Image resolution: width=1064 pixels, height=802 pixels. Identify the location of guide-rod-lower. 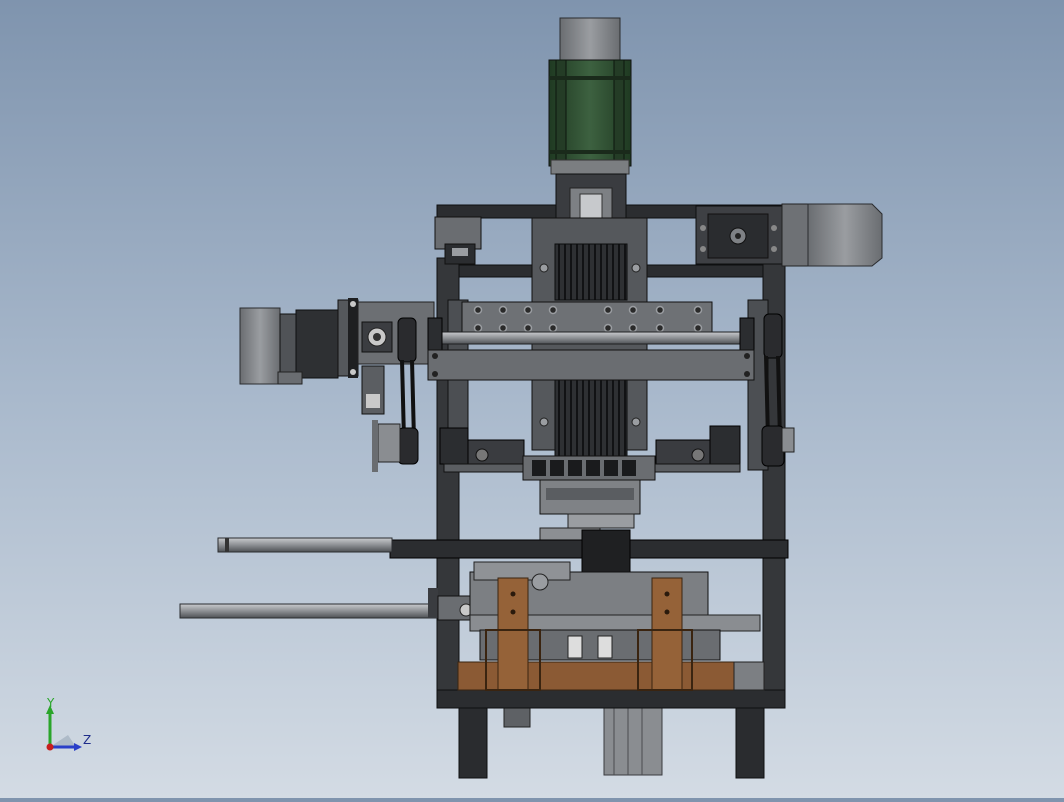
(326, 604).